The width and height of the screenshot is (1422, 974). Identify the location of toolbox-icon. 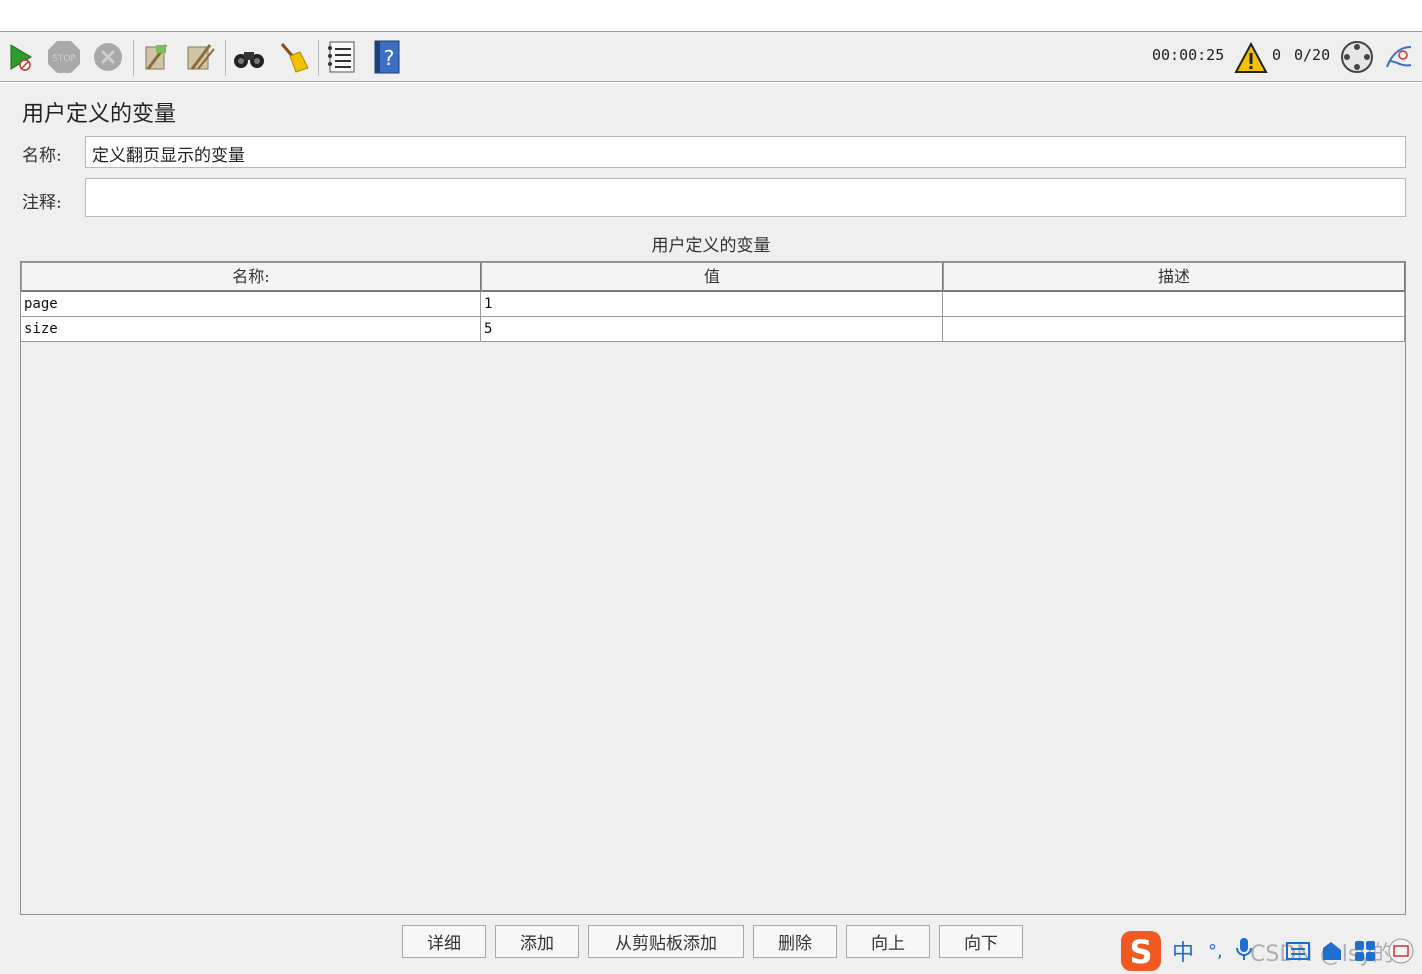
(1365, 953).